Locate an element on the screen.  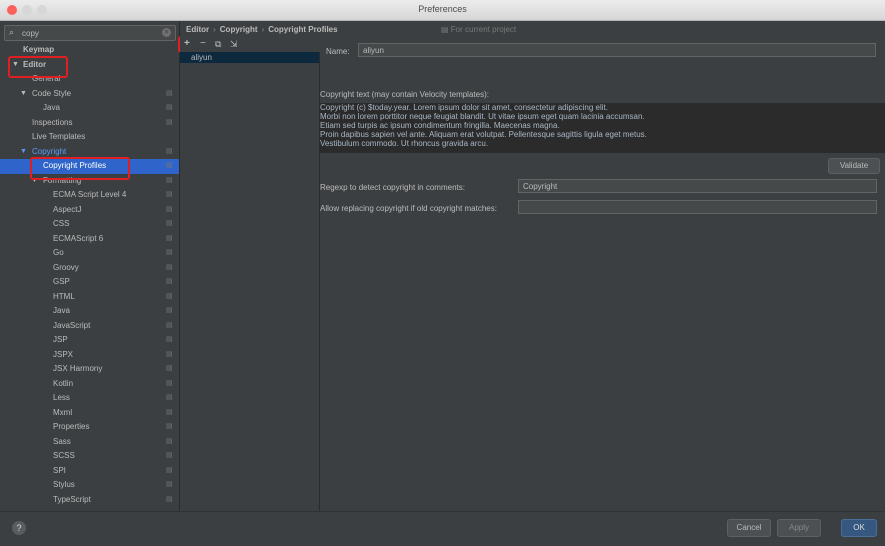
tree-item-gsp: GSP ▤ is located at coordinates (89, 282).